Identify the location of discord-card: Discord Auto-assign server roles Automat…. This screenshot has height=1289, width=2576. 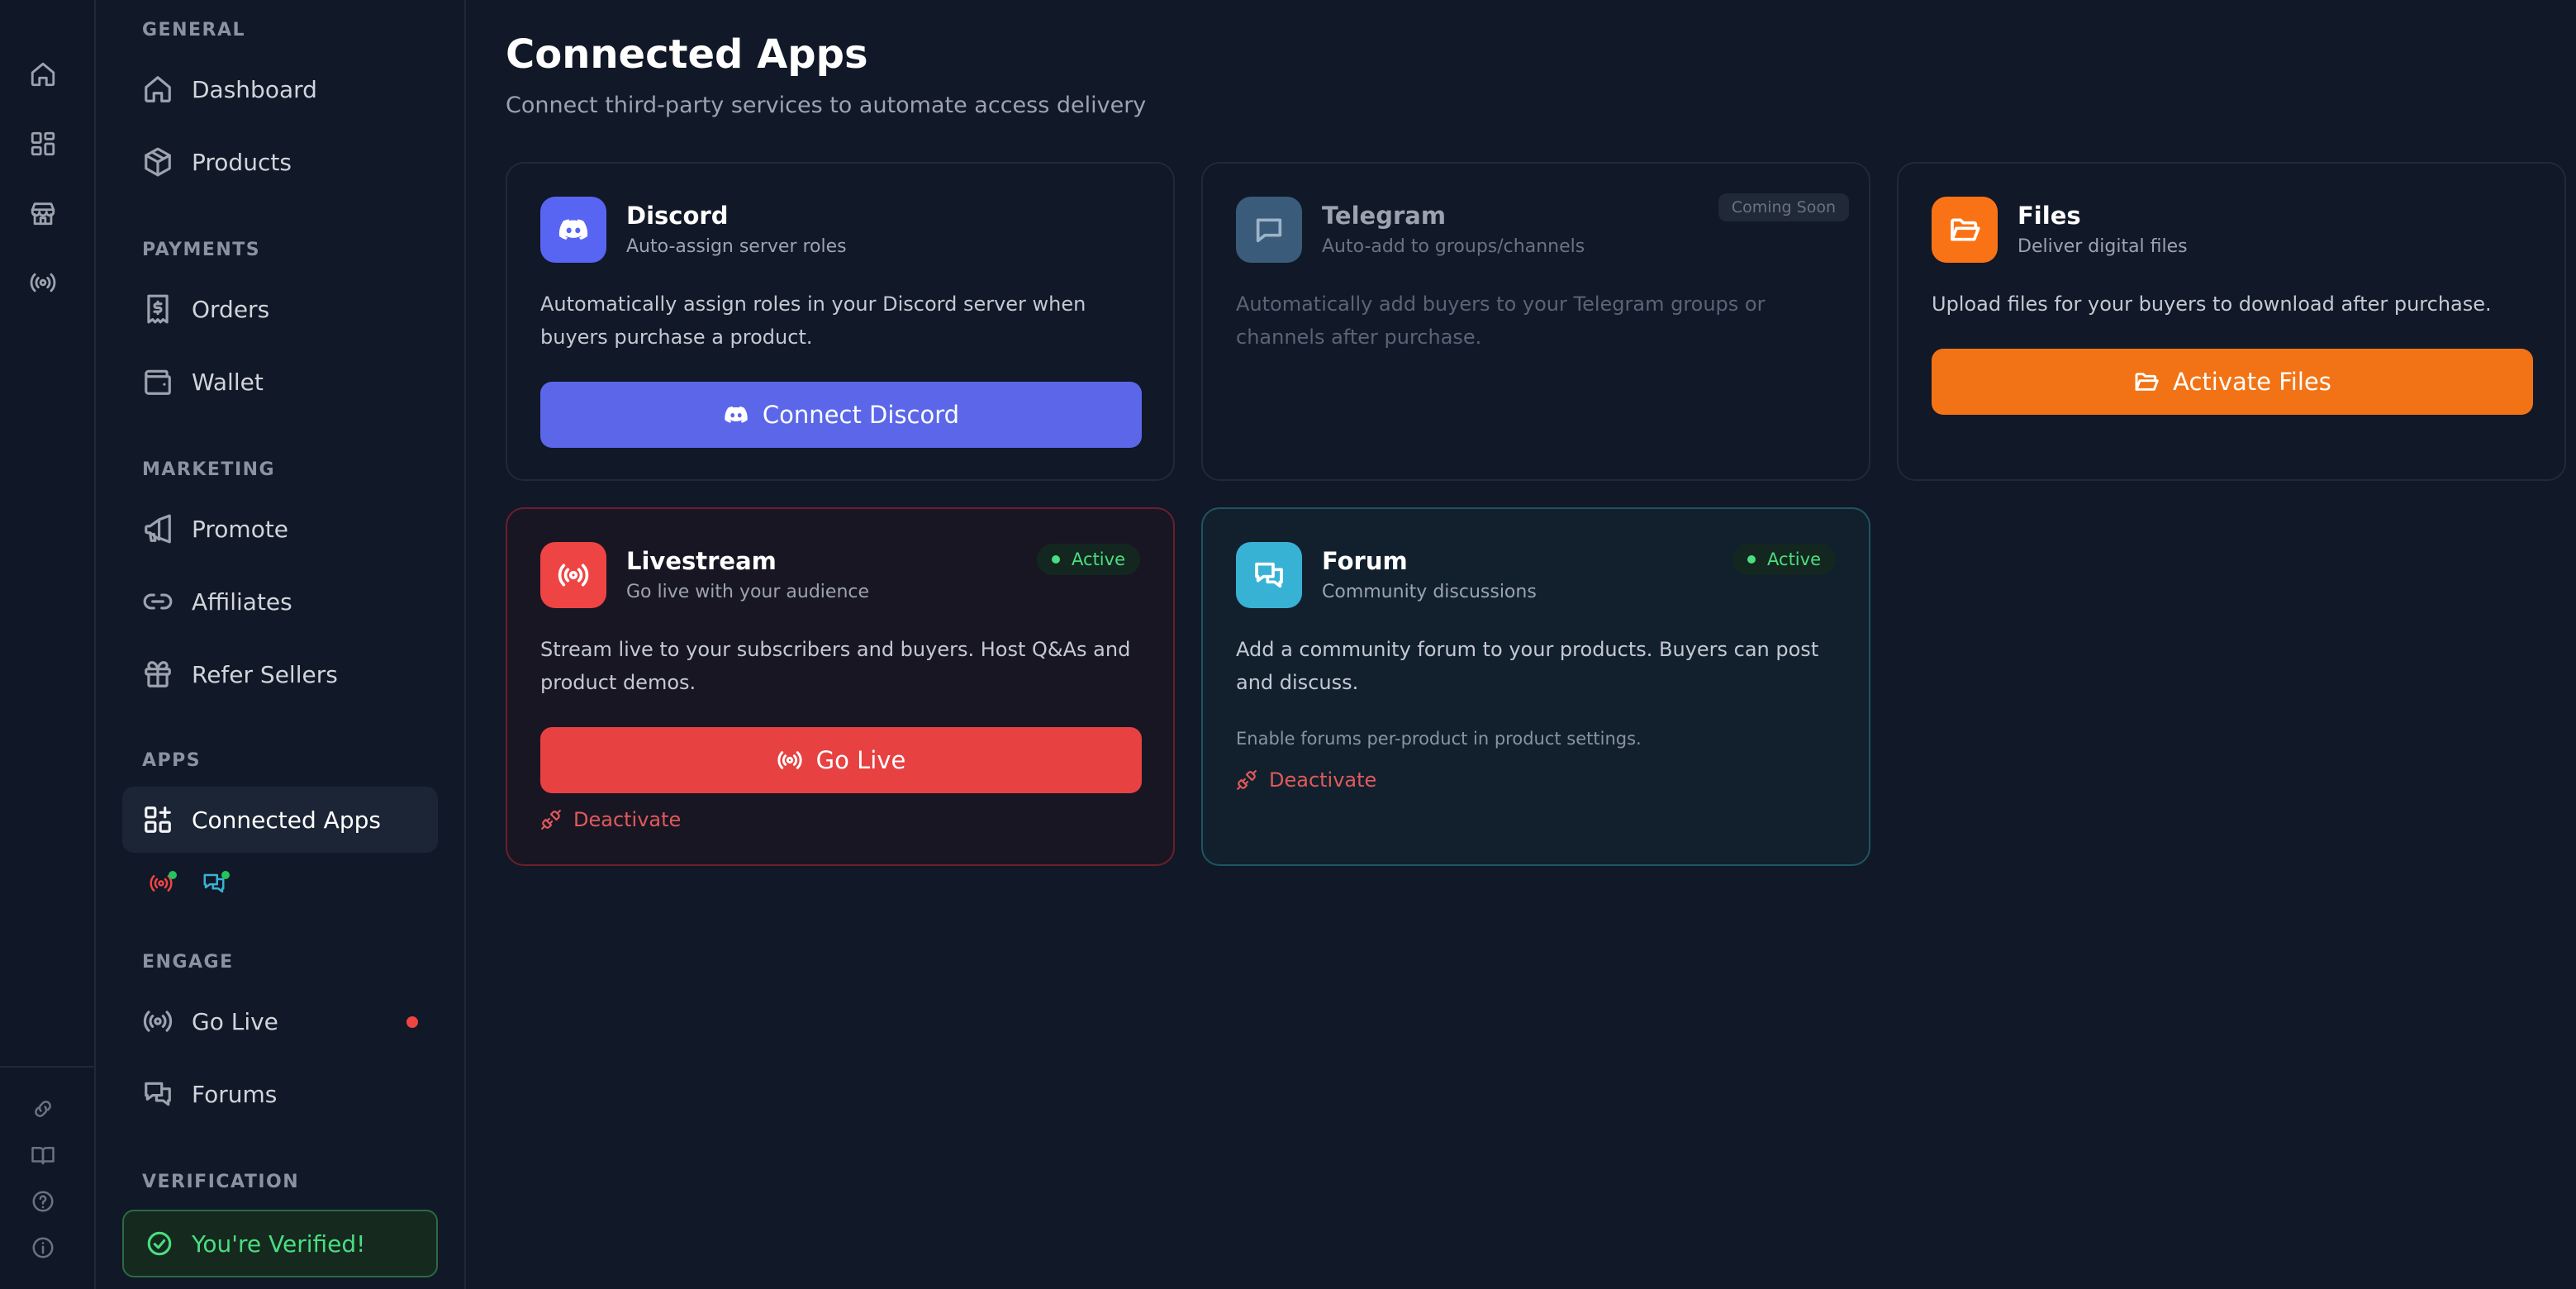
(840, 321).